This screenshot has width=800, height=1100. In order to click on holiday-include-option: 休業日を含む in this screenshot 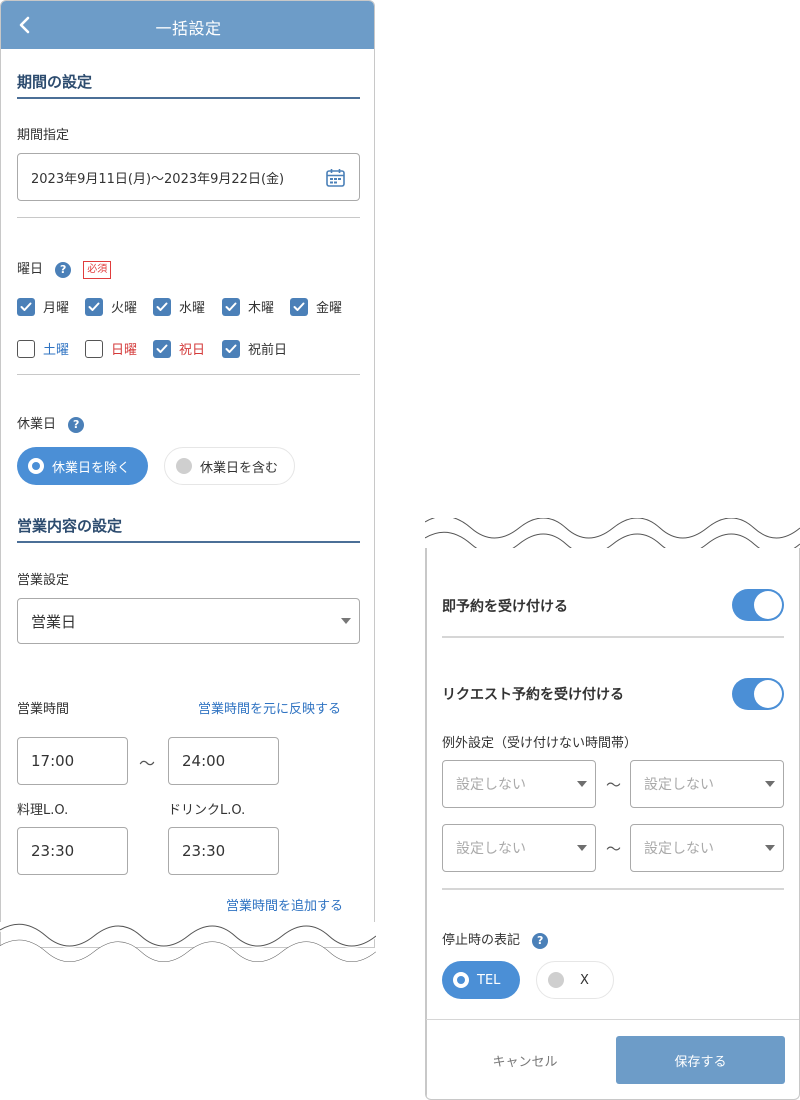, I will do `click(229, 466)`.